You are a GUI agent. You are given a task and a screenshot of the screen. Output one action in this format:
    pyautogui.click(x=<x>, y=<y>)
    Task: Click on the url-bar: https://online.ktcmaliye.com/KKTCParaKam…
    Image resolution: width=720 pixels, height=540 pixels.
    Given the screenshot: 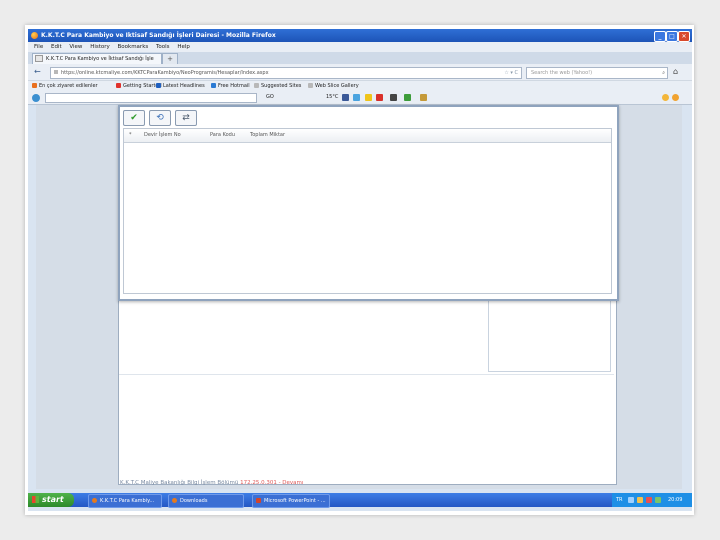 What is the action you would take?
    pyautogui.click(x=286, y=73)
    